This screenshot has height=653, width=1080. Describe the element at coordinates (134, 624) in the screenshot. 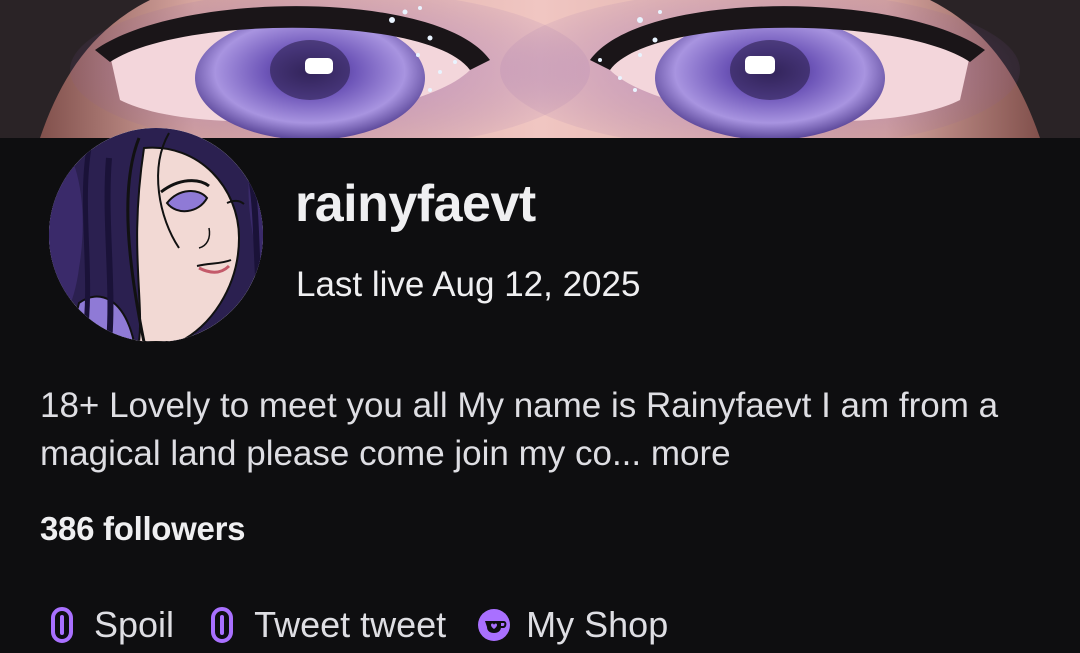

I see `social-link-label: Spoil` at that location.